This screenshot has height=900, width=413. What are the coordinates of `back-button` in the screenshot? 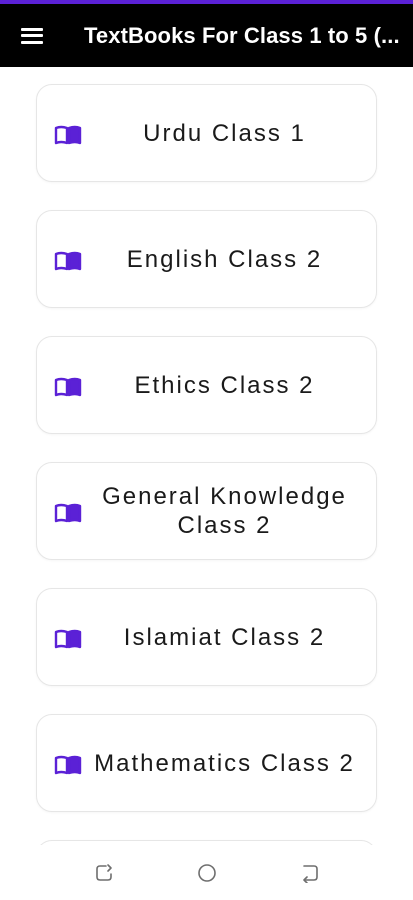 It's located at (310, 873).